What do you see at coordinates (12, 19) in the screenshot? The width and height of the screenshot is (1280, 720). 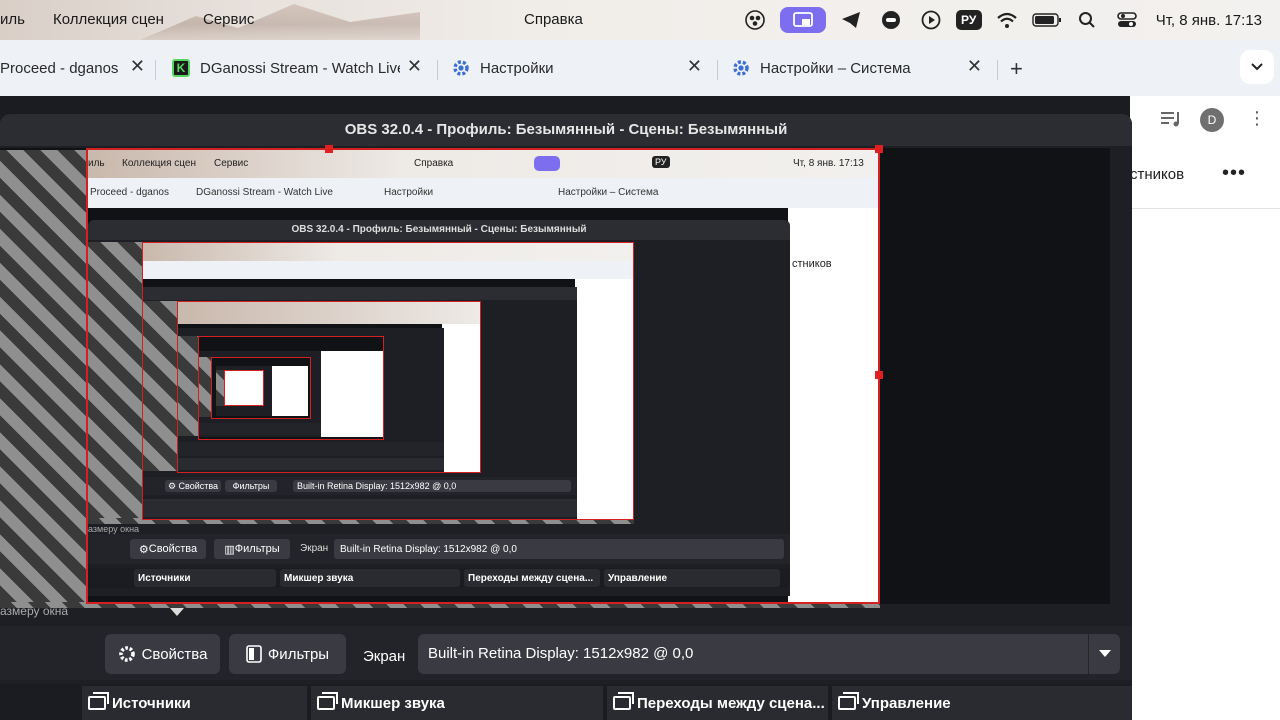 I see `menu-item-profile: иль` at bounding box center [12, 19].